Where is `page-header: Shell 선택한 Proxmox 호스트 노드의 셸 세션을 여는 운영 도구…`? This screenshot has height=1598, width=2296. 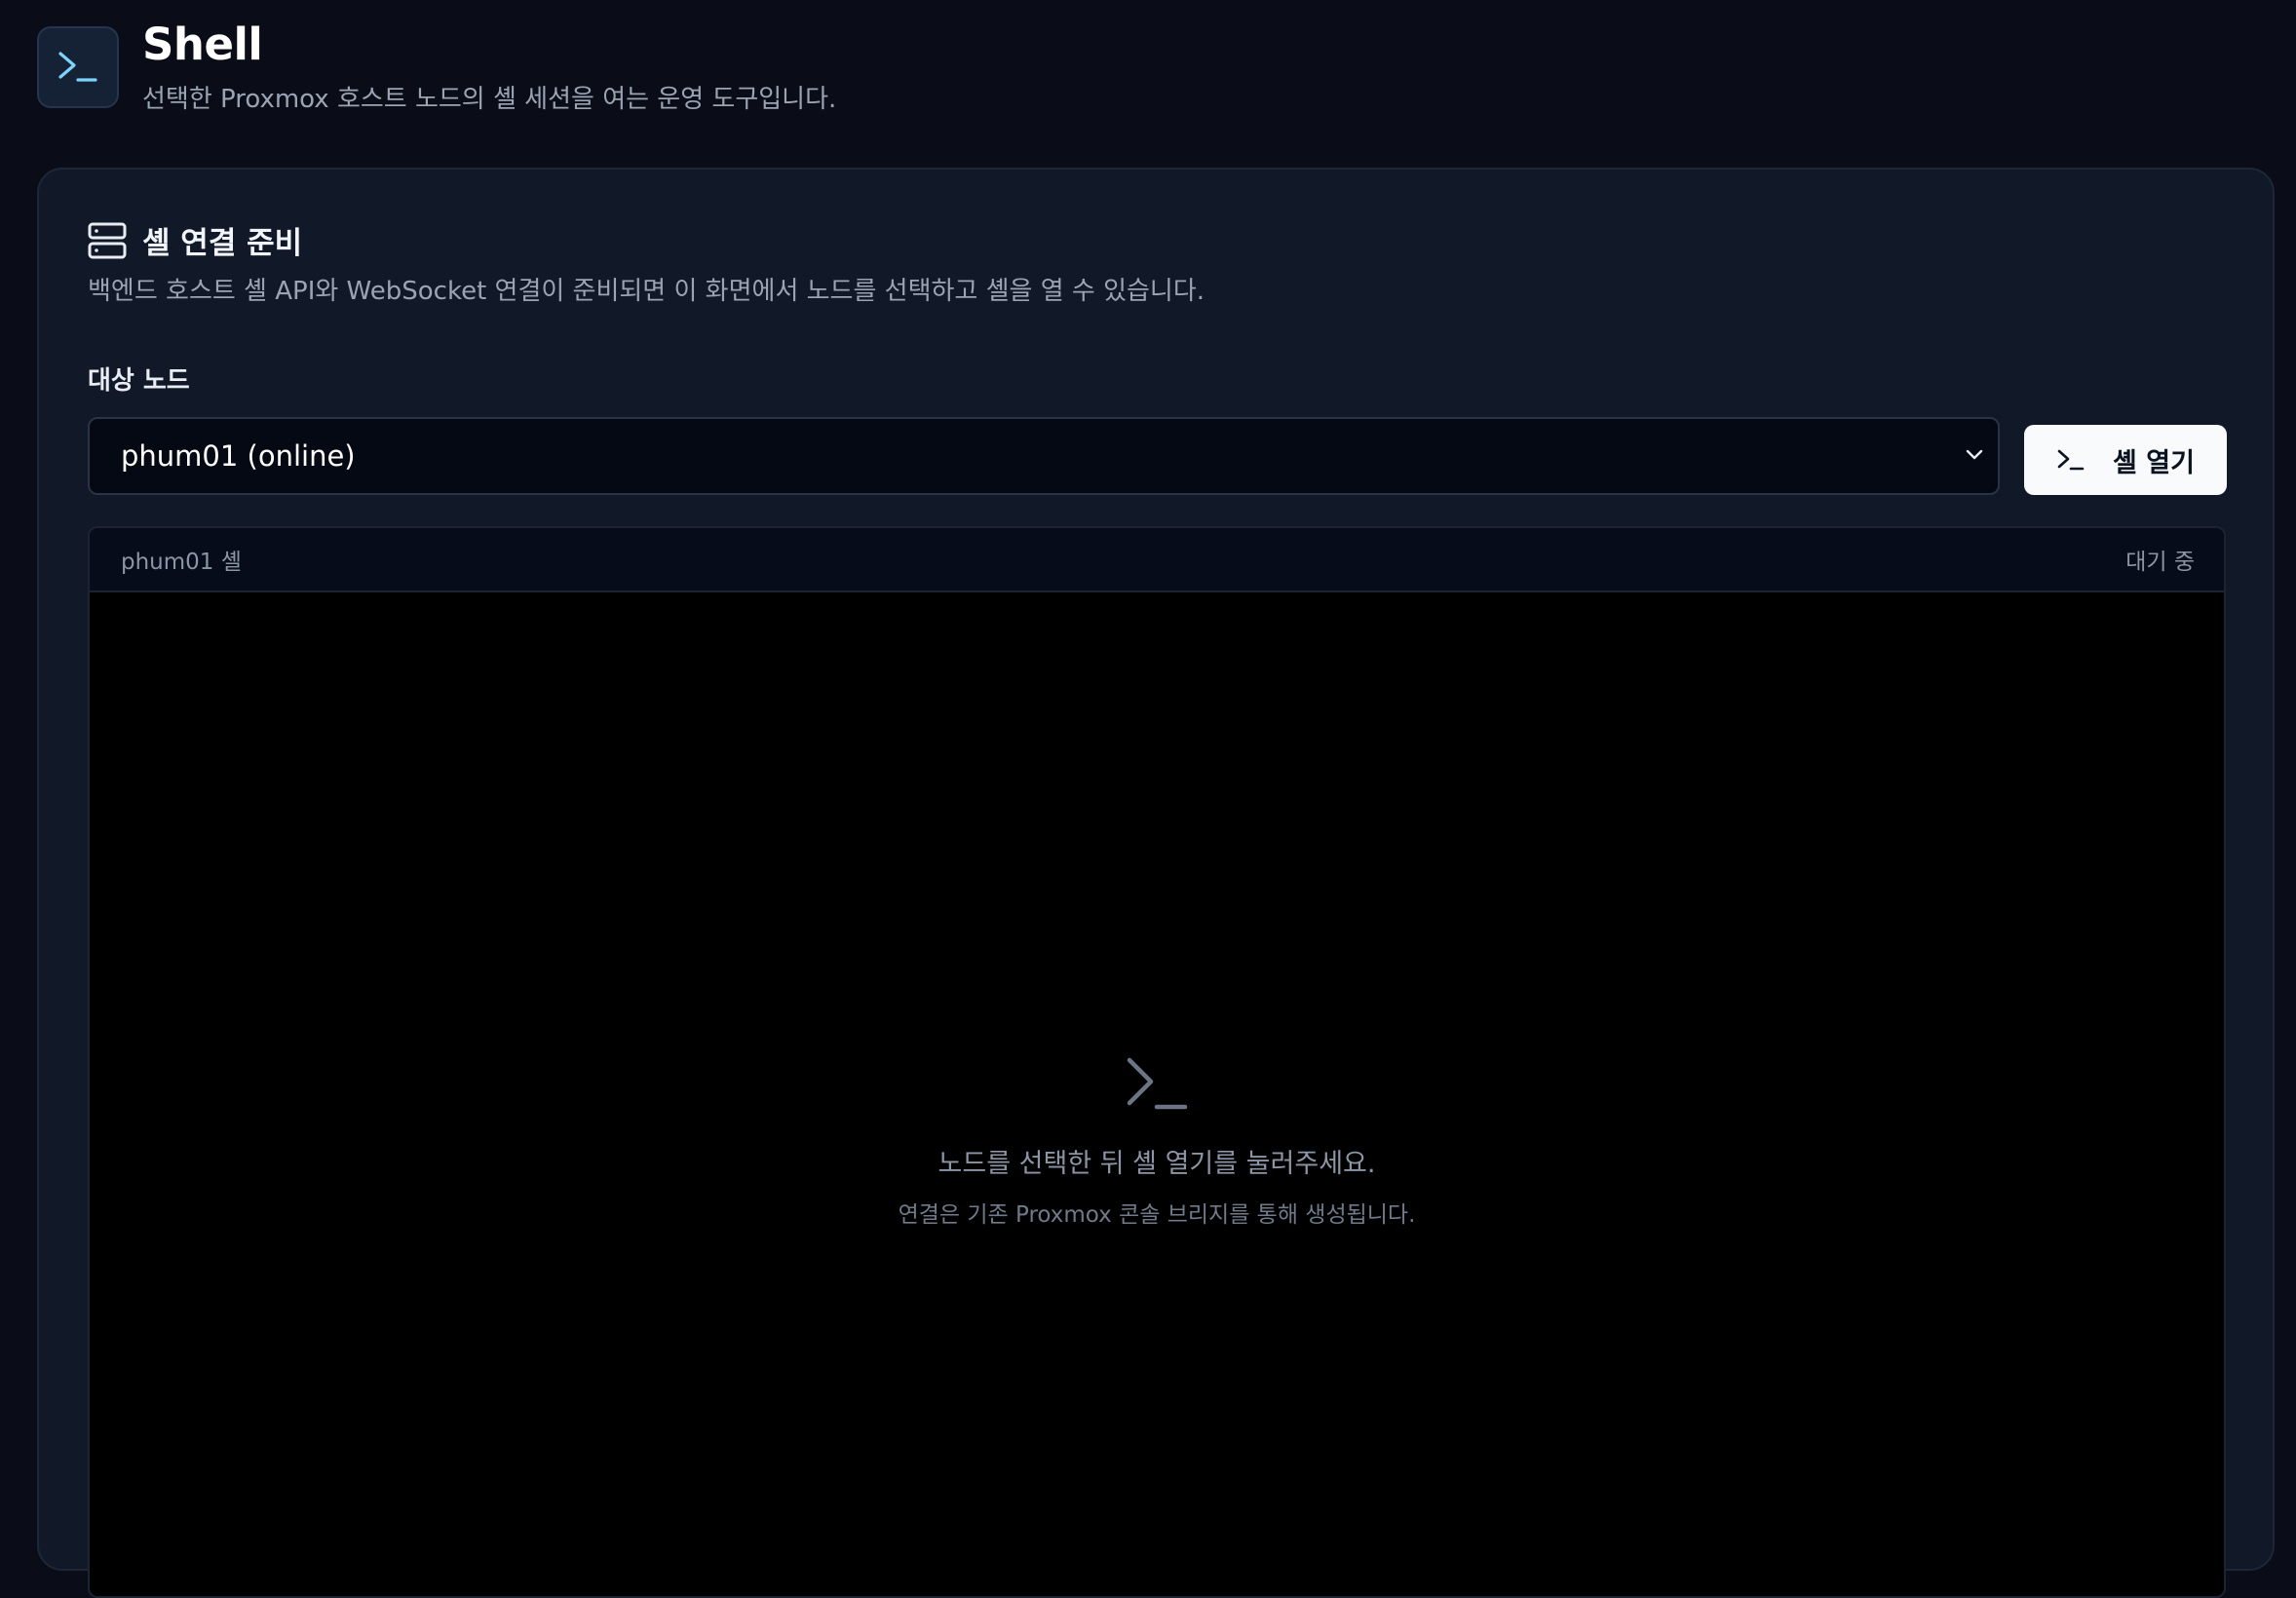
page-header: Shell 선택한 Proxmox 호스트 노드의 셸 세션을 여는 운영 도구… is located at coordinates (436, 68).